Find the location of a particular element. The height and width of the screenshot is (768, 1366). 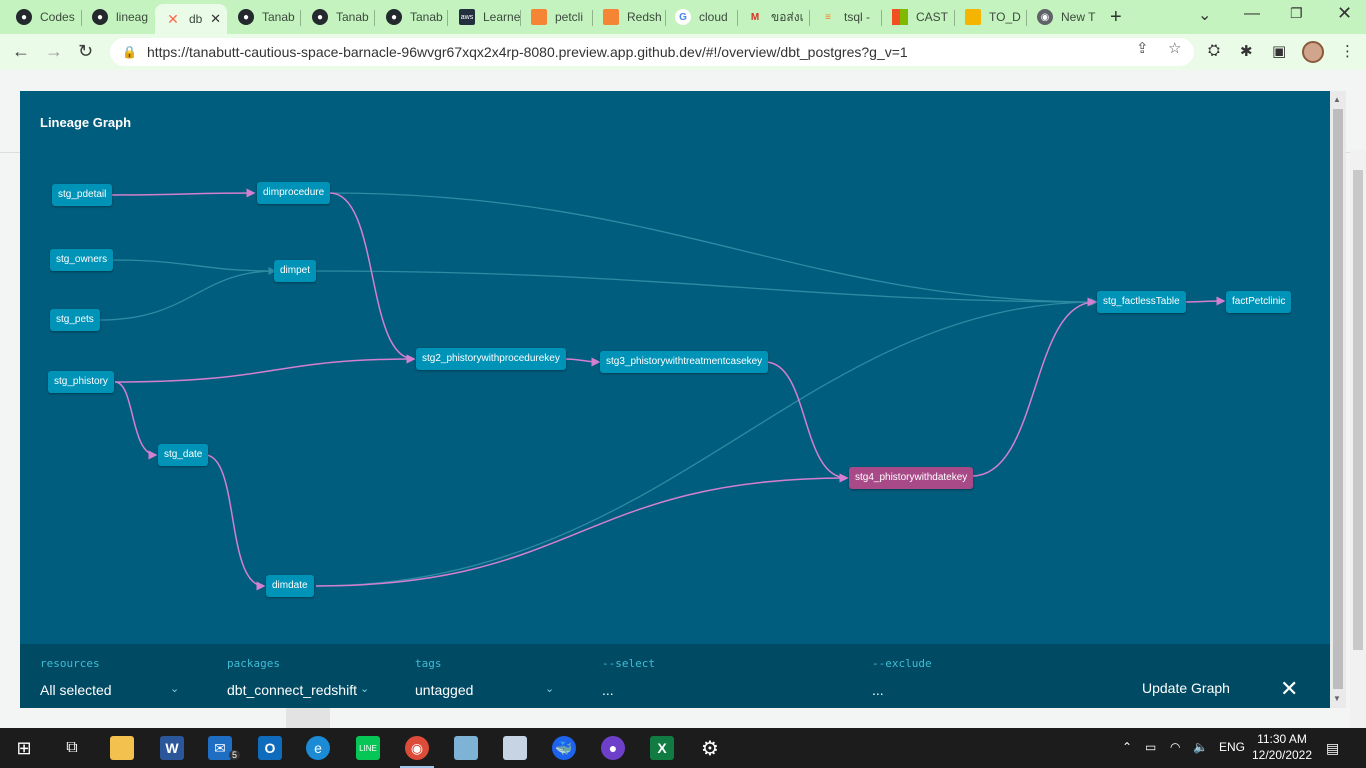

tab-tanab-3: ● Tanab is located at coordinates (412, 17).